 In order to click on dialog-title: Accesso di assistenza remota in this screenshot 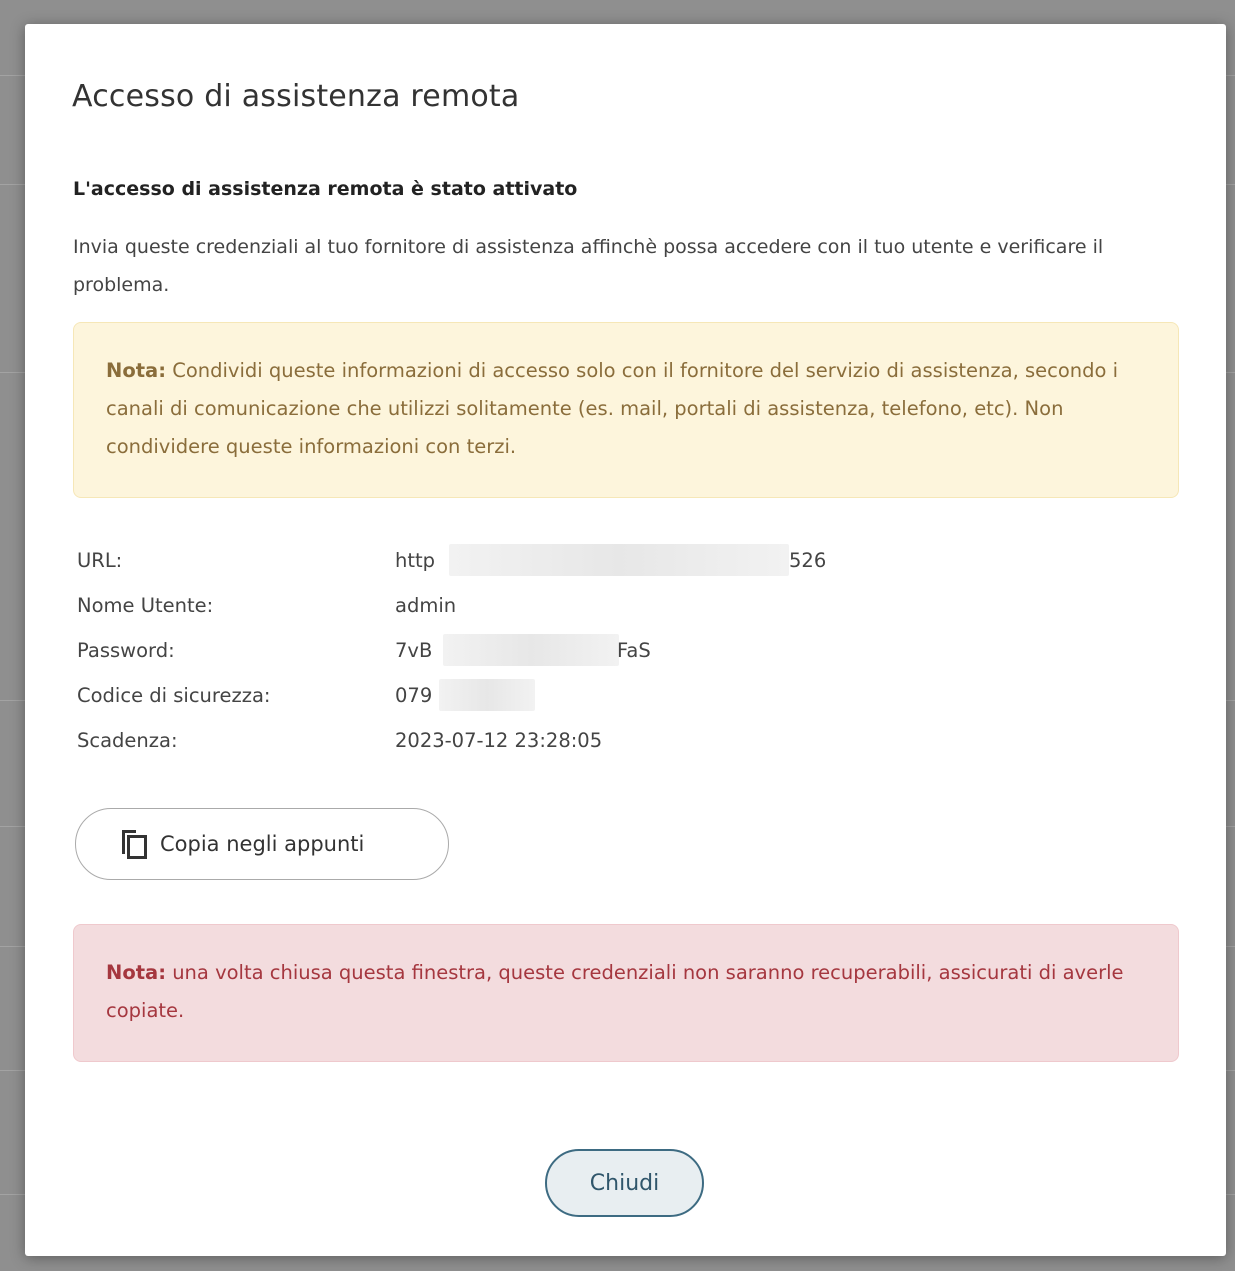, I will do `click(296, 96)`.